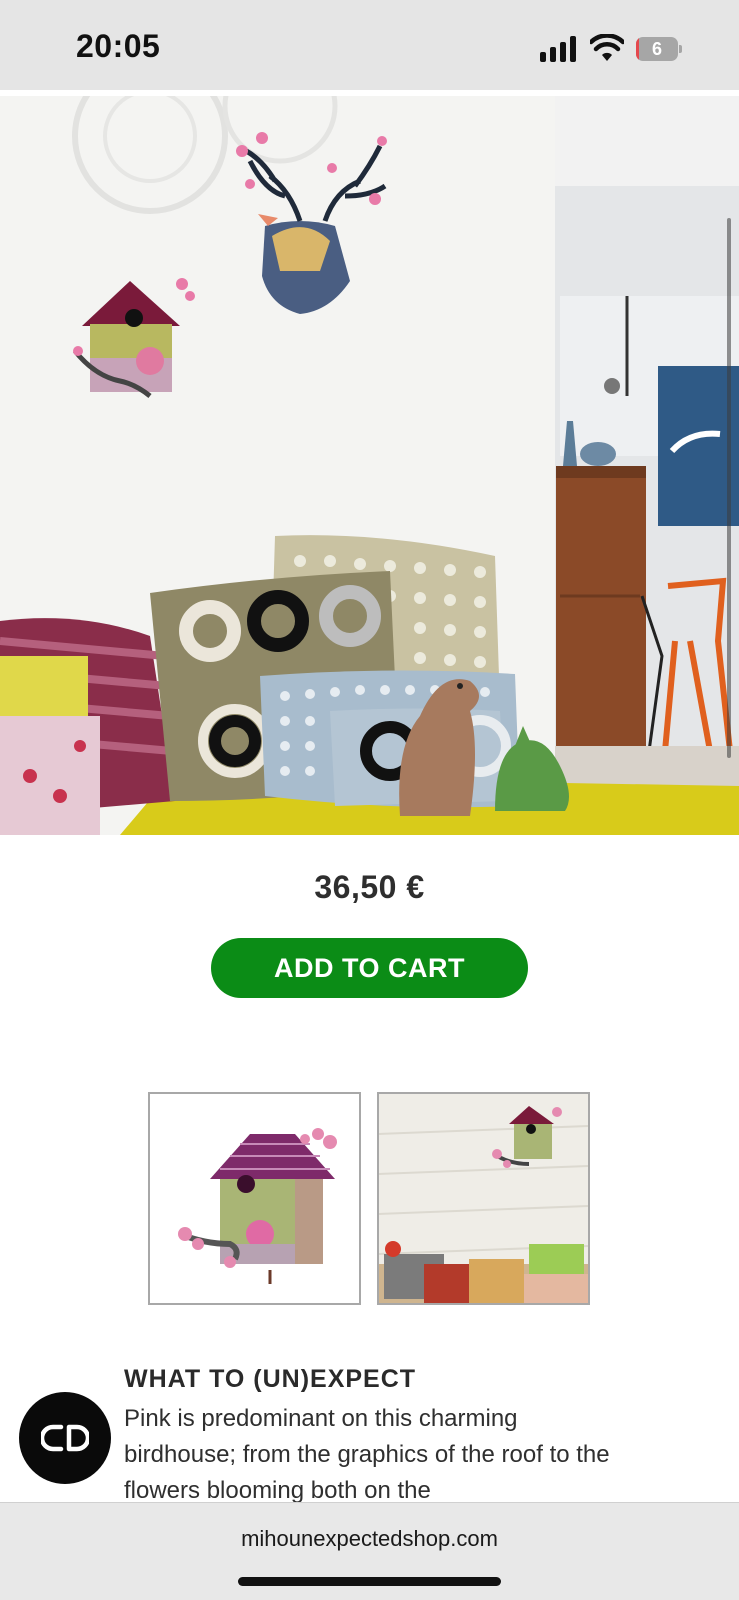 Image resolution: width=739 pixels, height=1600 pixels. I want to click on birdhouse-product-thumbnail, so click(254, 1198).